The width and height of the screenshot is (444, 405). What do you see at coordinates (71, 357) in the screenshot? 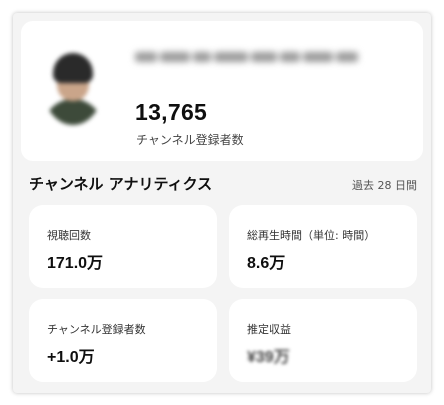
I see `metric-value: +1.0万` at bounding box center [71, 357].